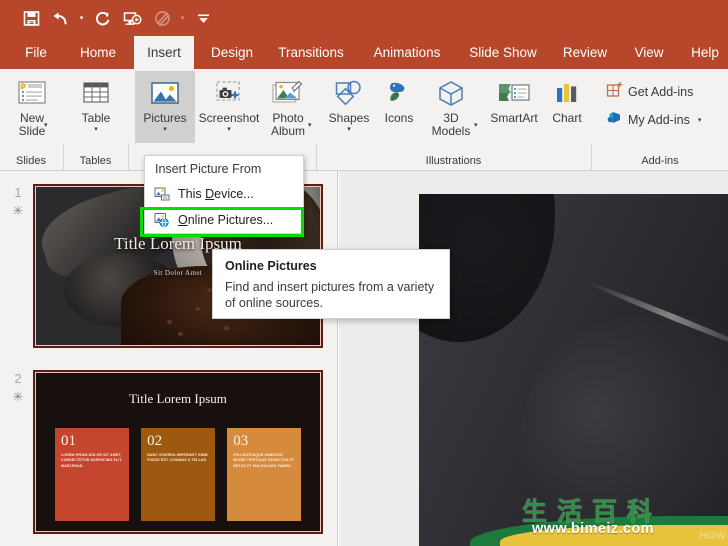 The height and width of the screenshot is (546, 728). What do you see at coordinates (182, 18) in the screenshot?
I see `pen-dropdown-caret: ▾` at bounding box center [182, 18].